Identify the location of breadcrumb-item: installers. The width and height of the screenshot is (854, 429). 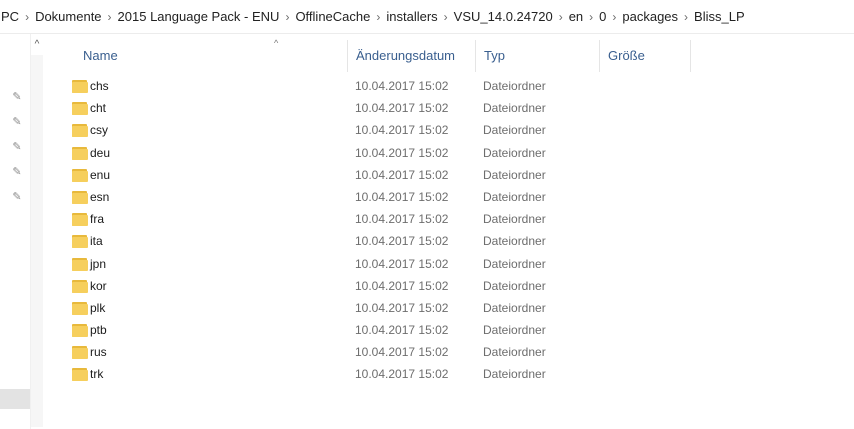
(411, 17).